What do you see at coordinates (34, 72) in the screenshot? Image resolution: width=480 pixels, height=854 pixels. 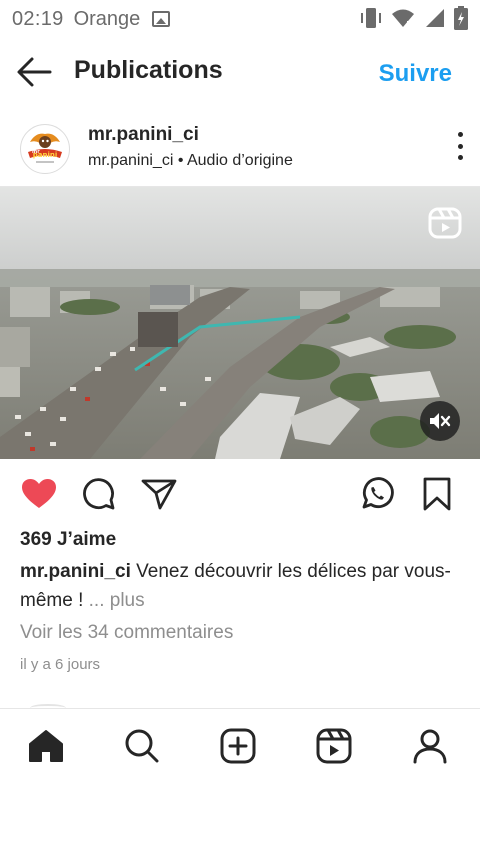 I see `arrow-left-icon` at bounding box center [34, 72].